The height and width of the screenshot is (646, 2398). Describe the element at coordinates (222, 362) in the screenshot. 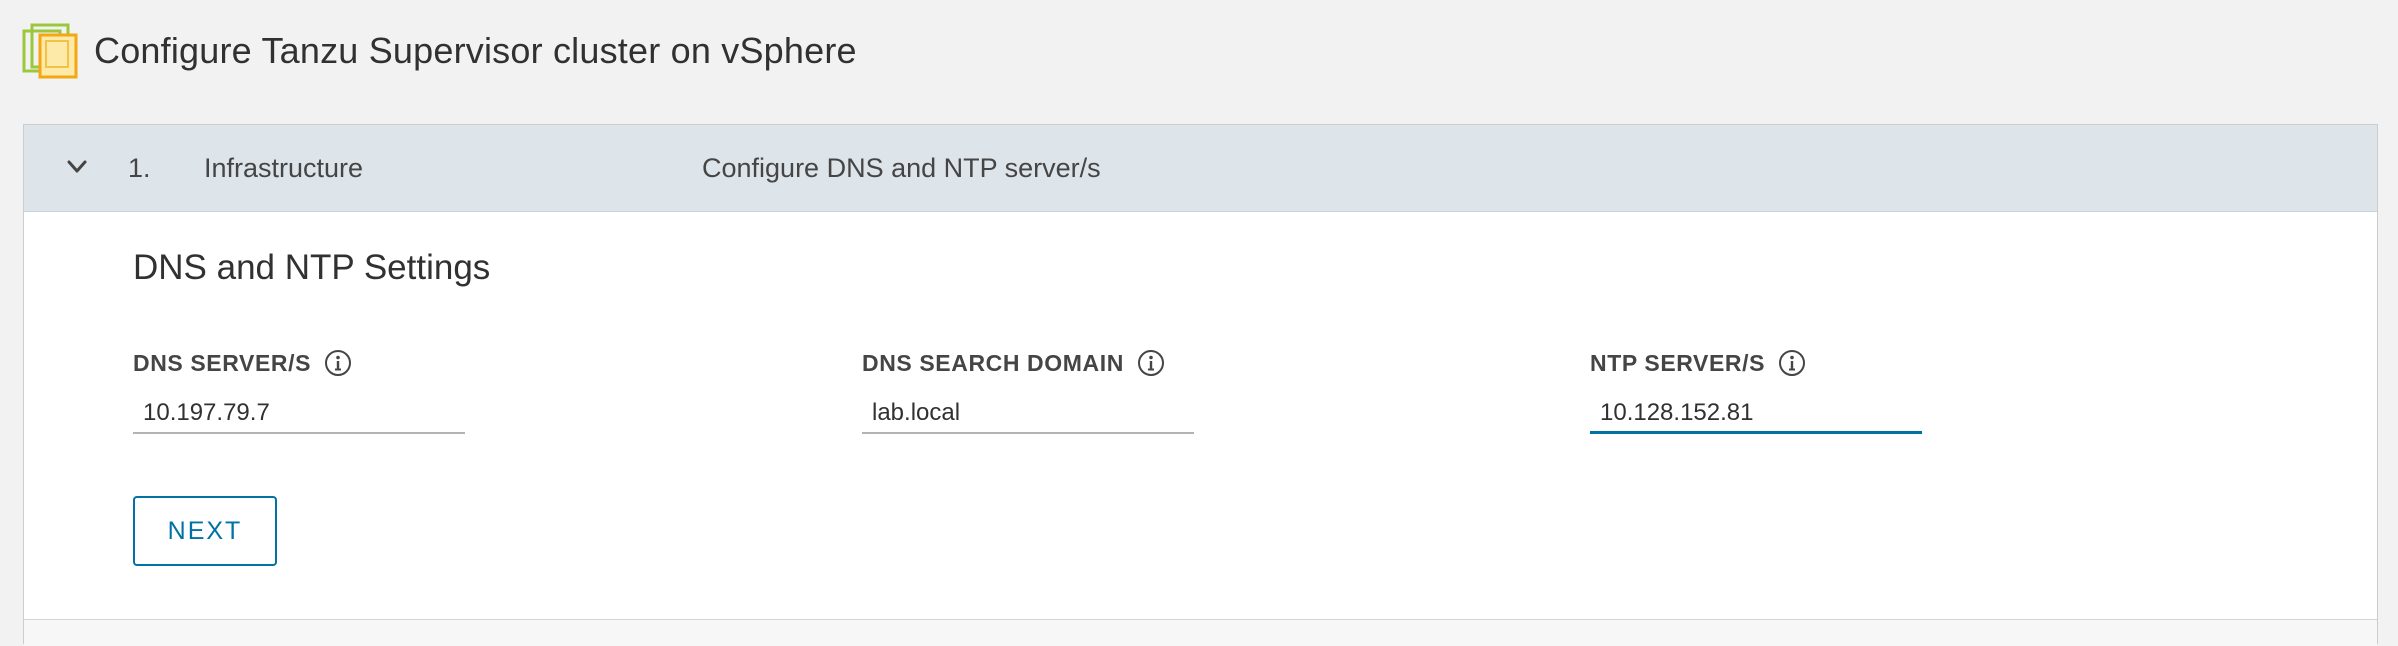

I see `dns-server-label: DNS SERVER/S` at that location.